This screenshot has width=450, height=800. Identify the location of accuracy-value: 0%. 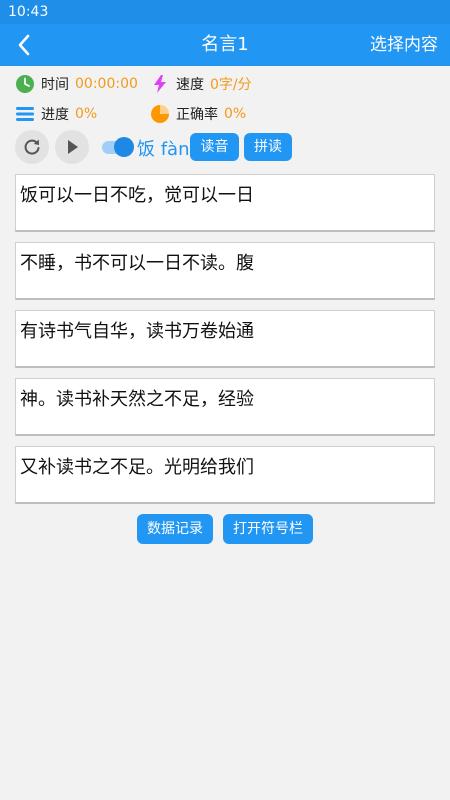
(235, 114).